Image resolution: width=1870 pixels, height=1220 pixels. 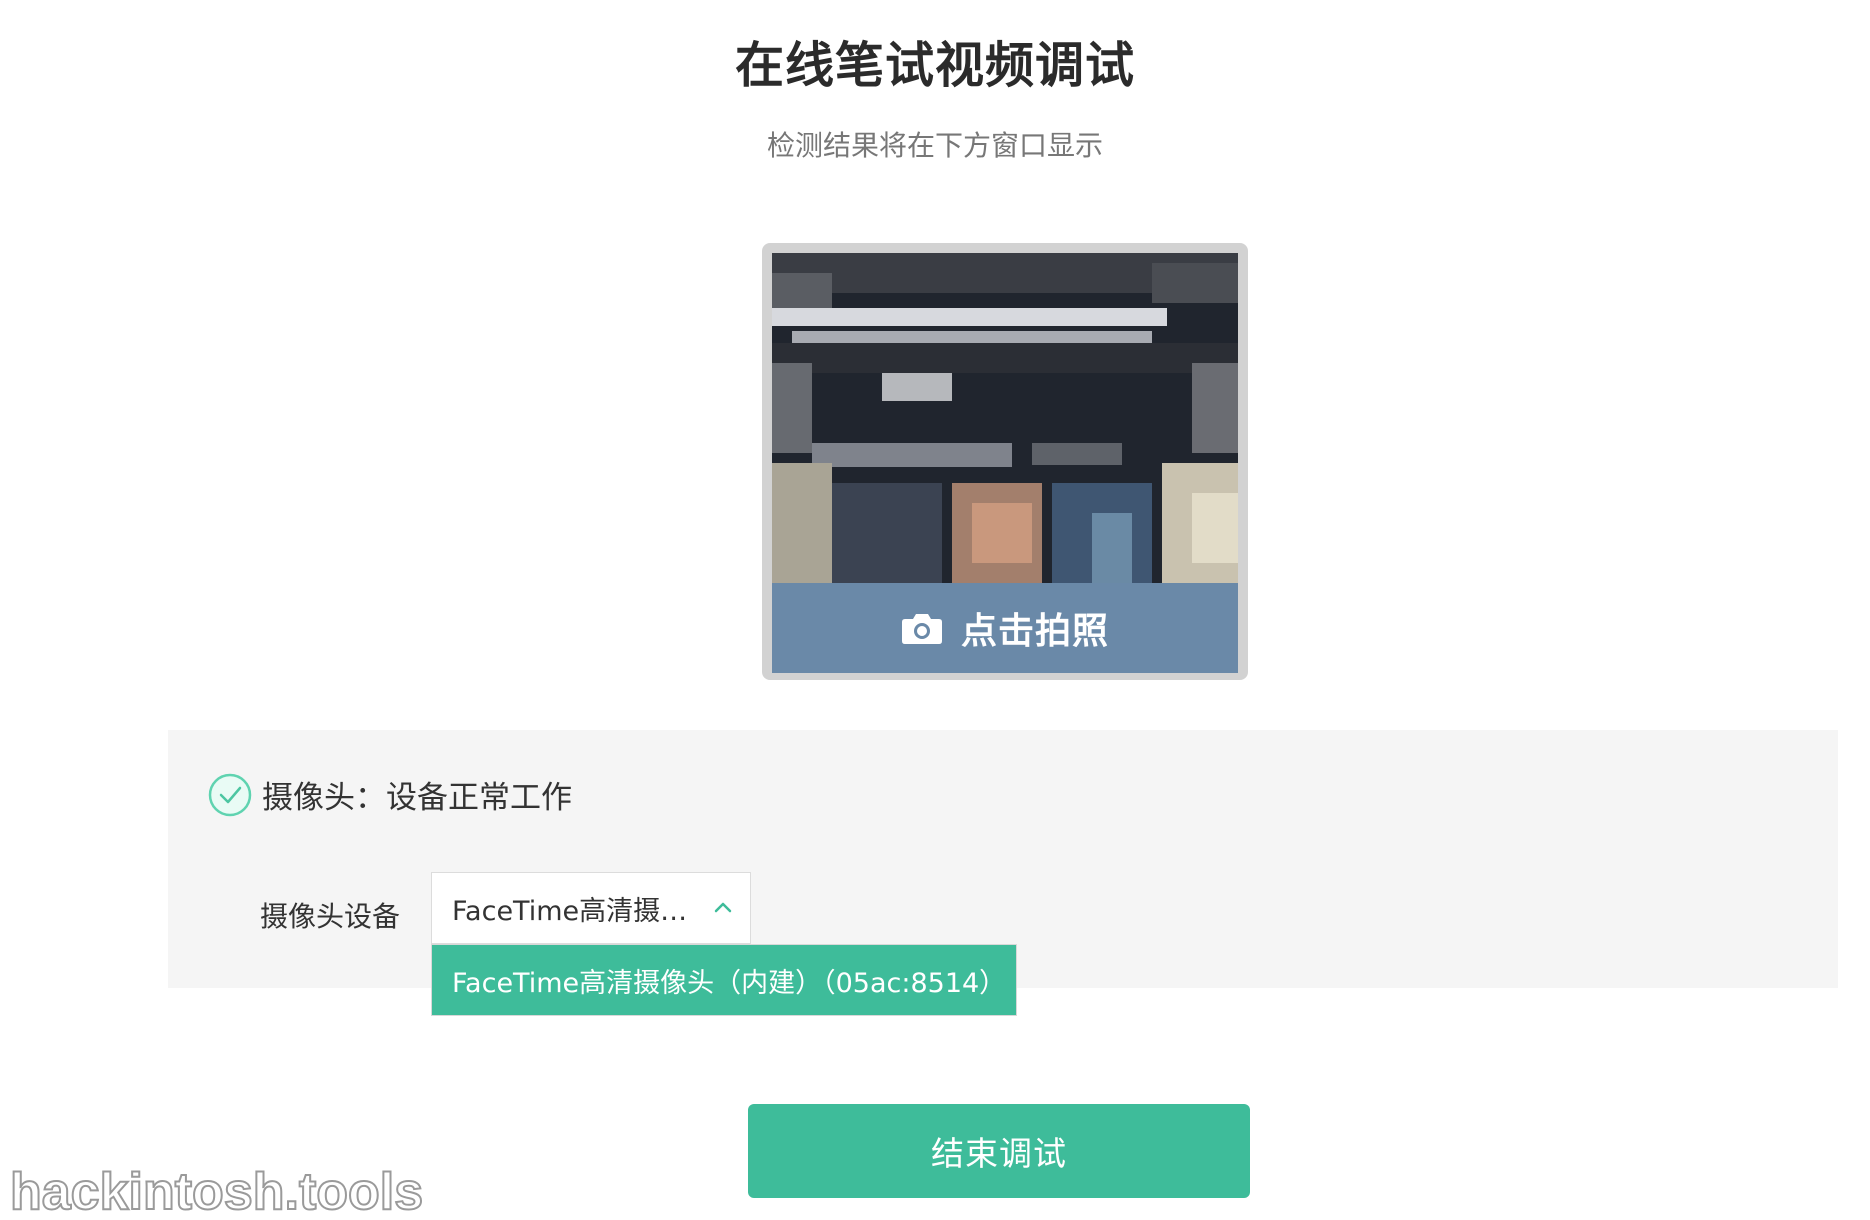 I want to click on camera-device-label: 摄像头设备, so click(x=330, y=916).